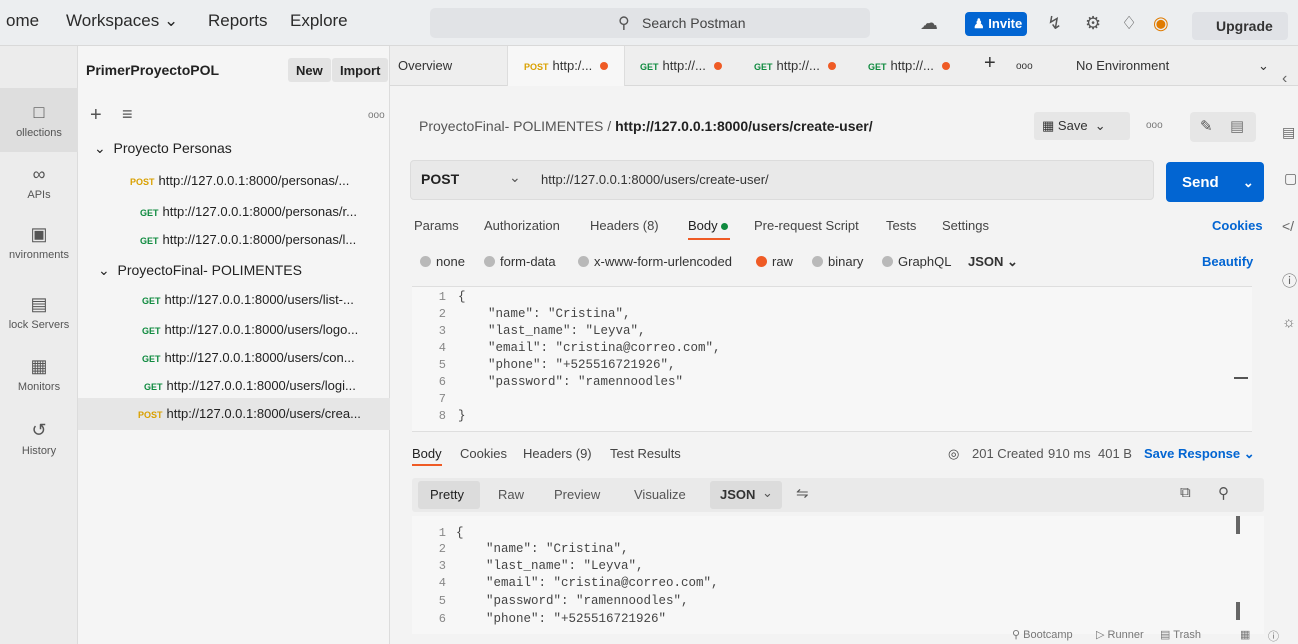 The image size is (1298, 644). I want to click on status-code: 201 Created, so click(1008, 453).